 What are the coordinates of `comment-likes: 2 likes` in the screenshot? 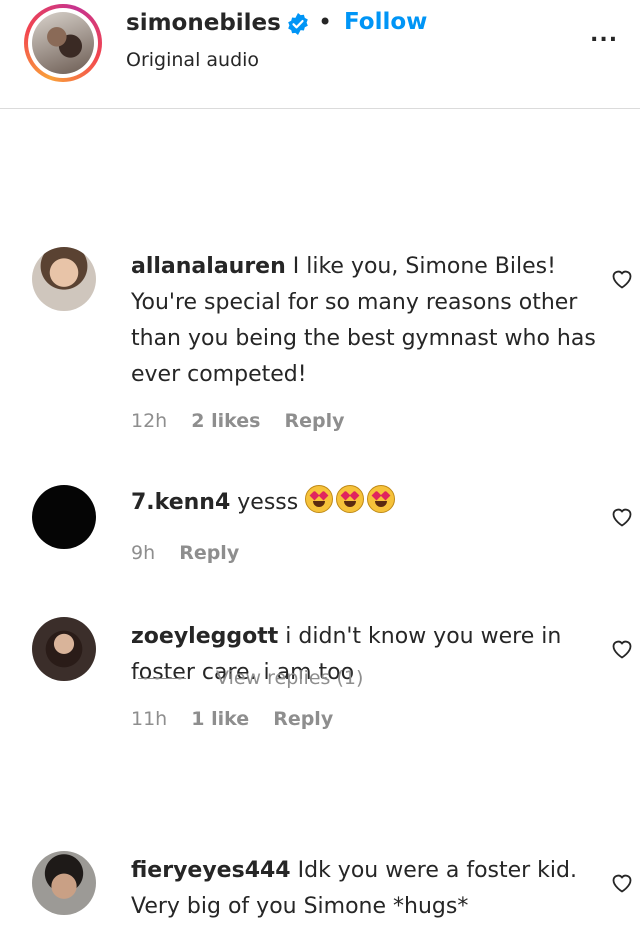 It's located at (225, 421).